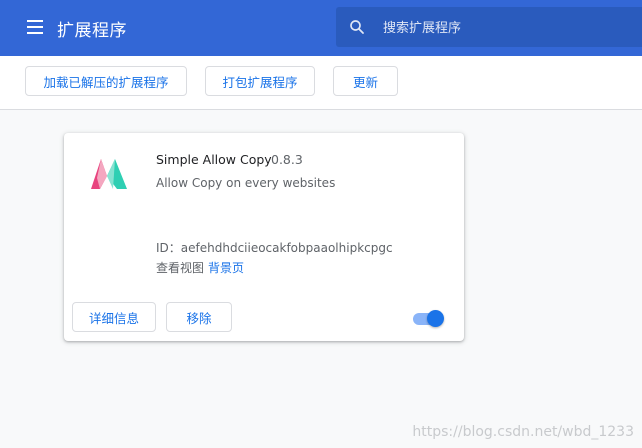  What do you see at coordinates (365, 81) in the screenshot?
I see `update-button: 更新` at bounding box center [365, 81].